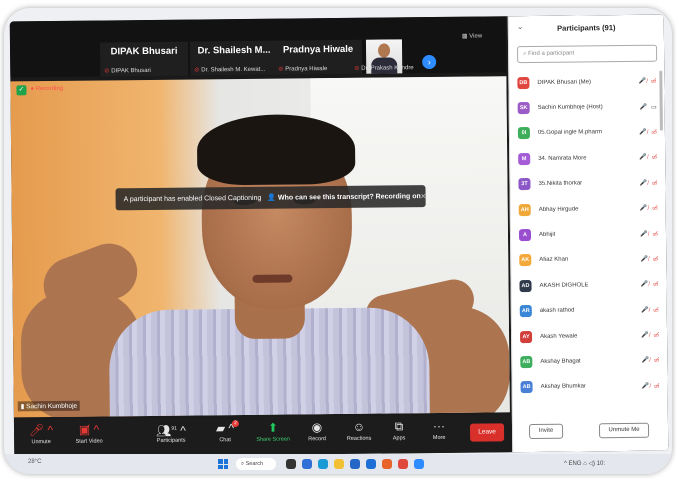  Describe the element at coordinates (591, 386) in the screenshot. I see `participant-row: AB Akshay Bhumkar 🎤̸ ▭̸` at that location.